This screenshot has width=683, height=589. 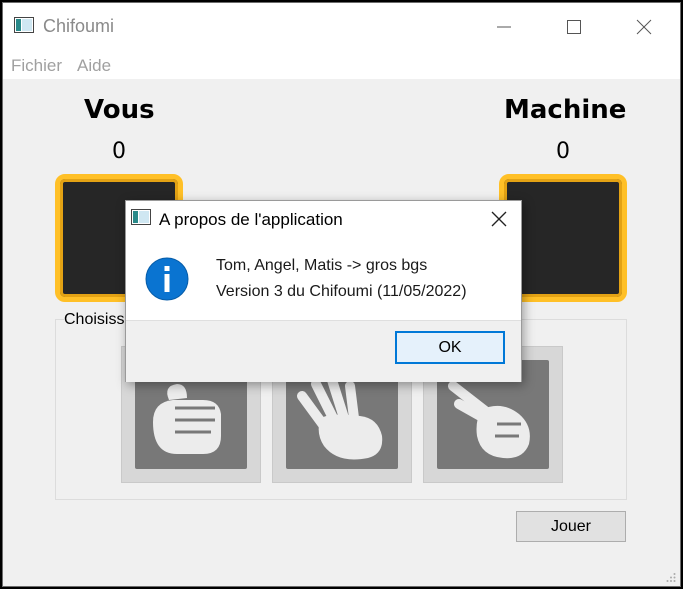 I want to click on player-label: Vous, so click(x=119, y=110).